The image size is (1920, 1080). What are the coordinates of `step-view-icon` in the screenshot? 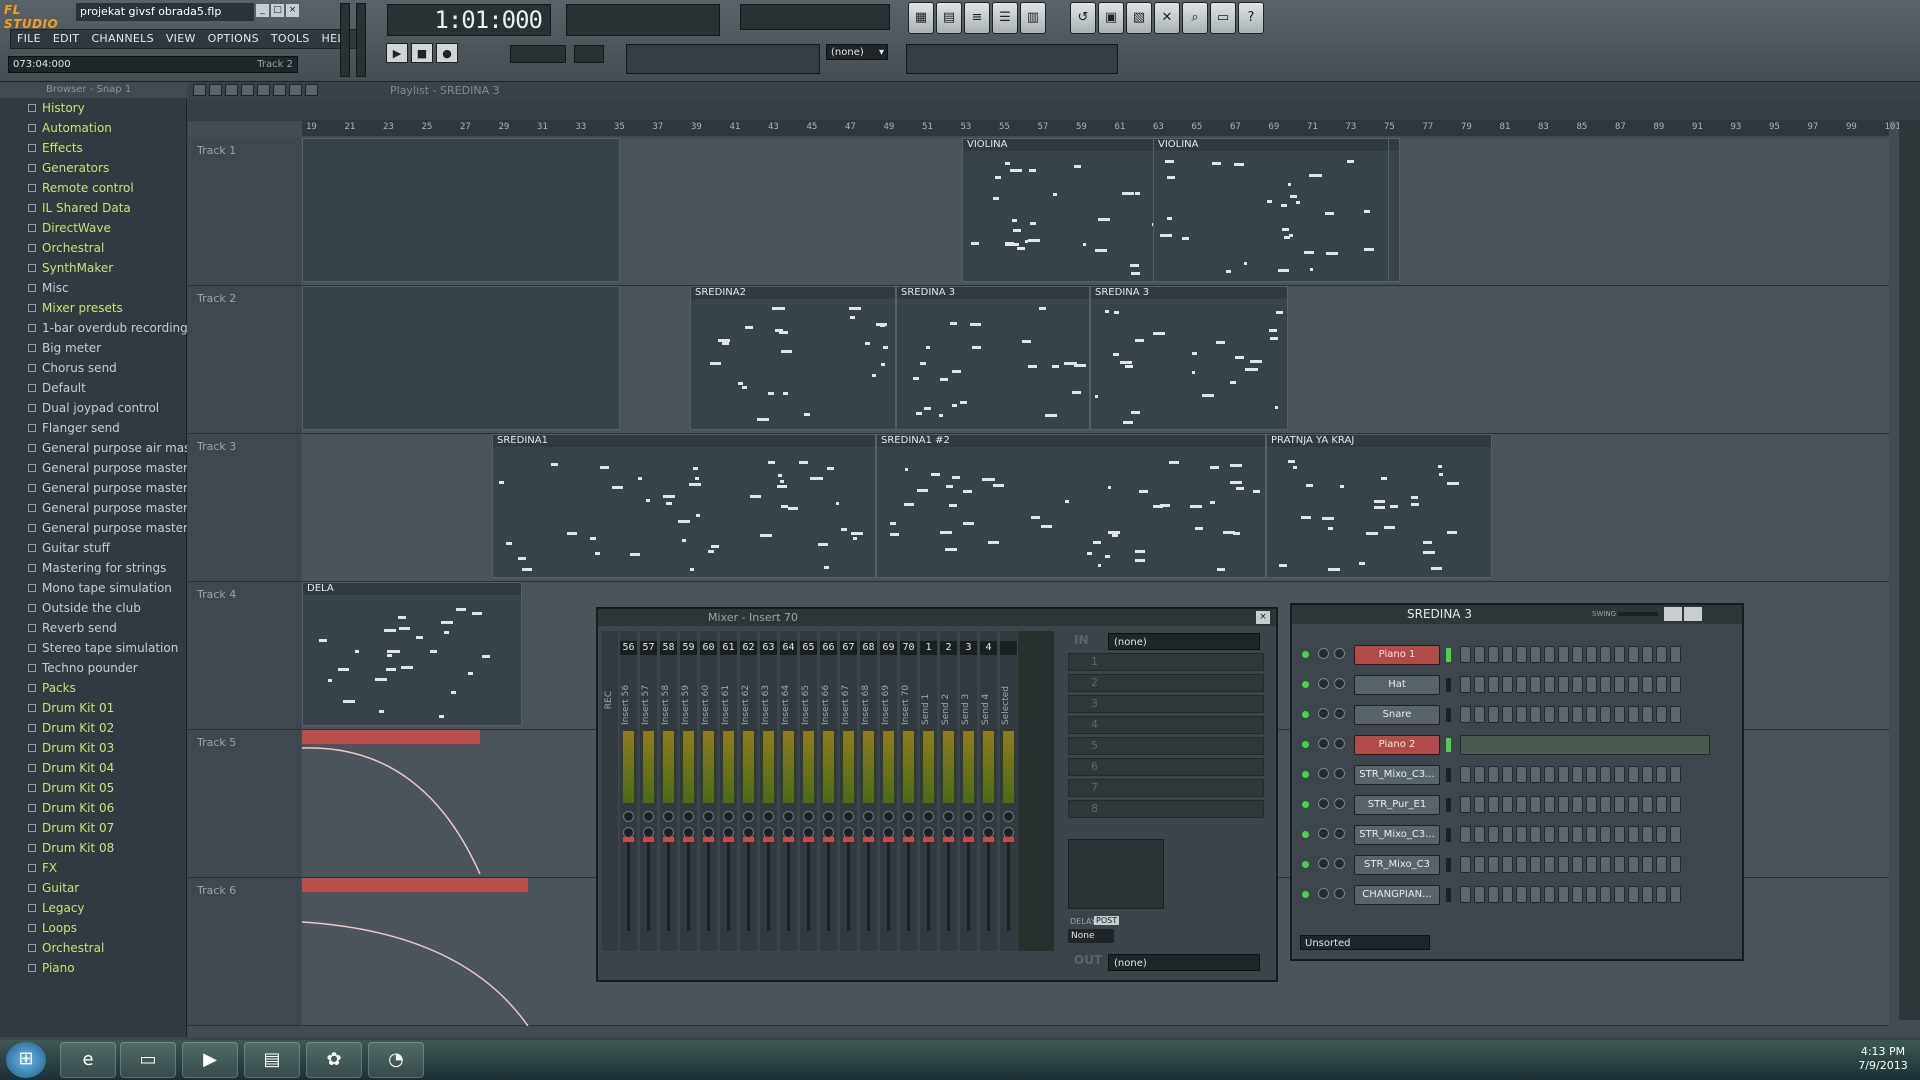 It's located at (1693, 614).